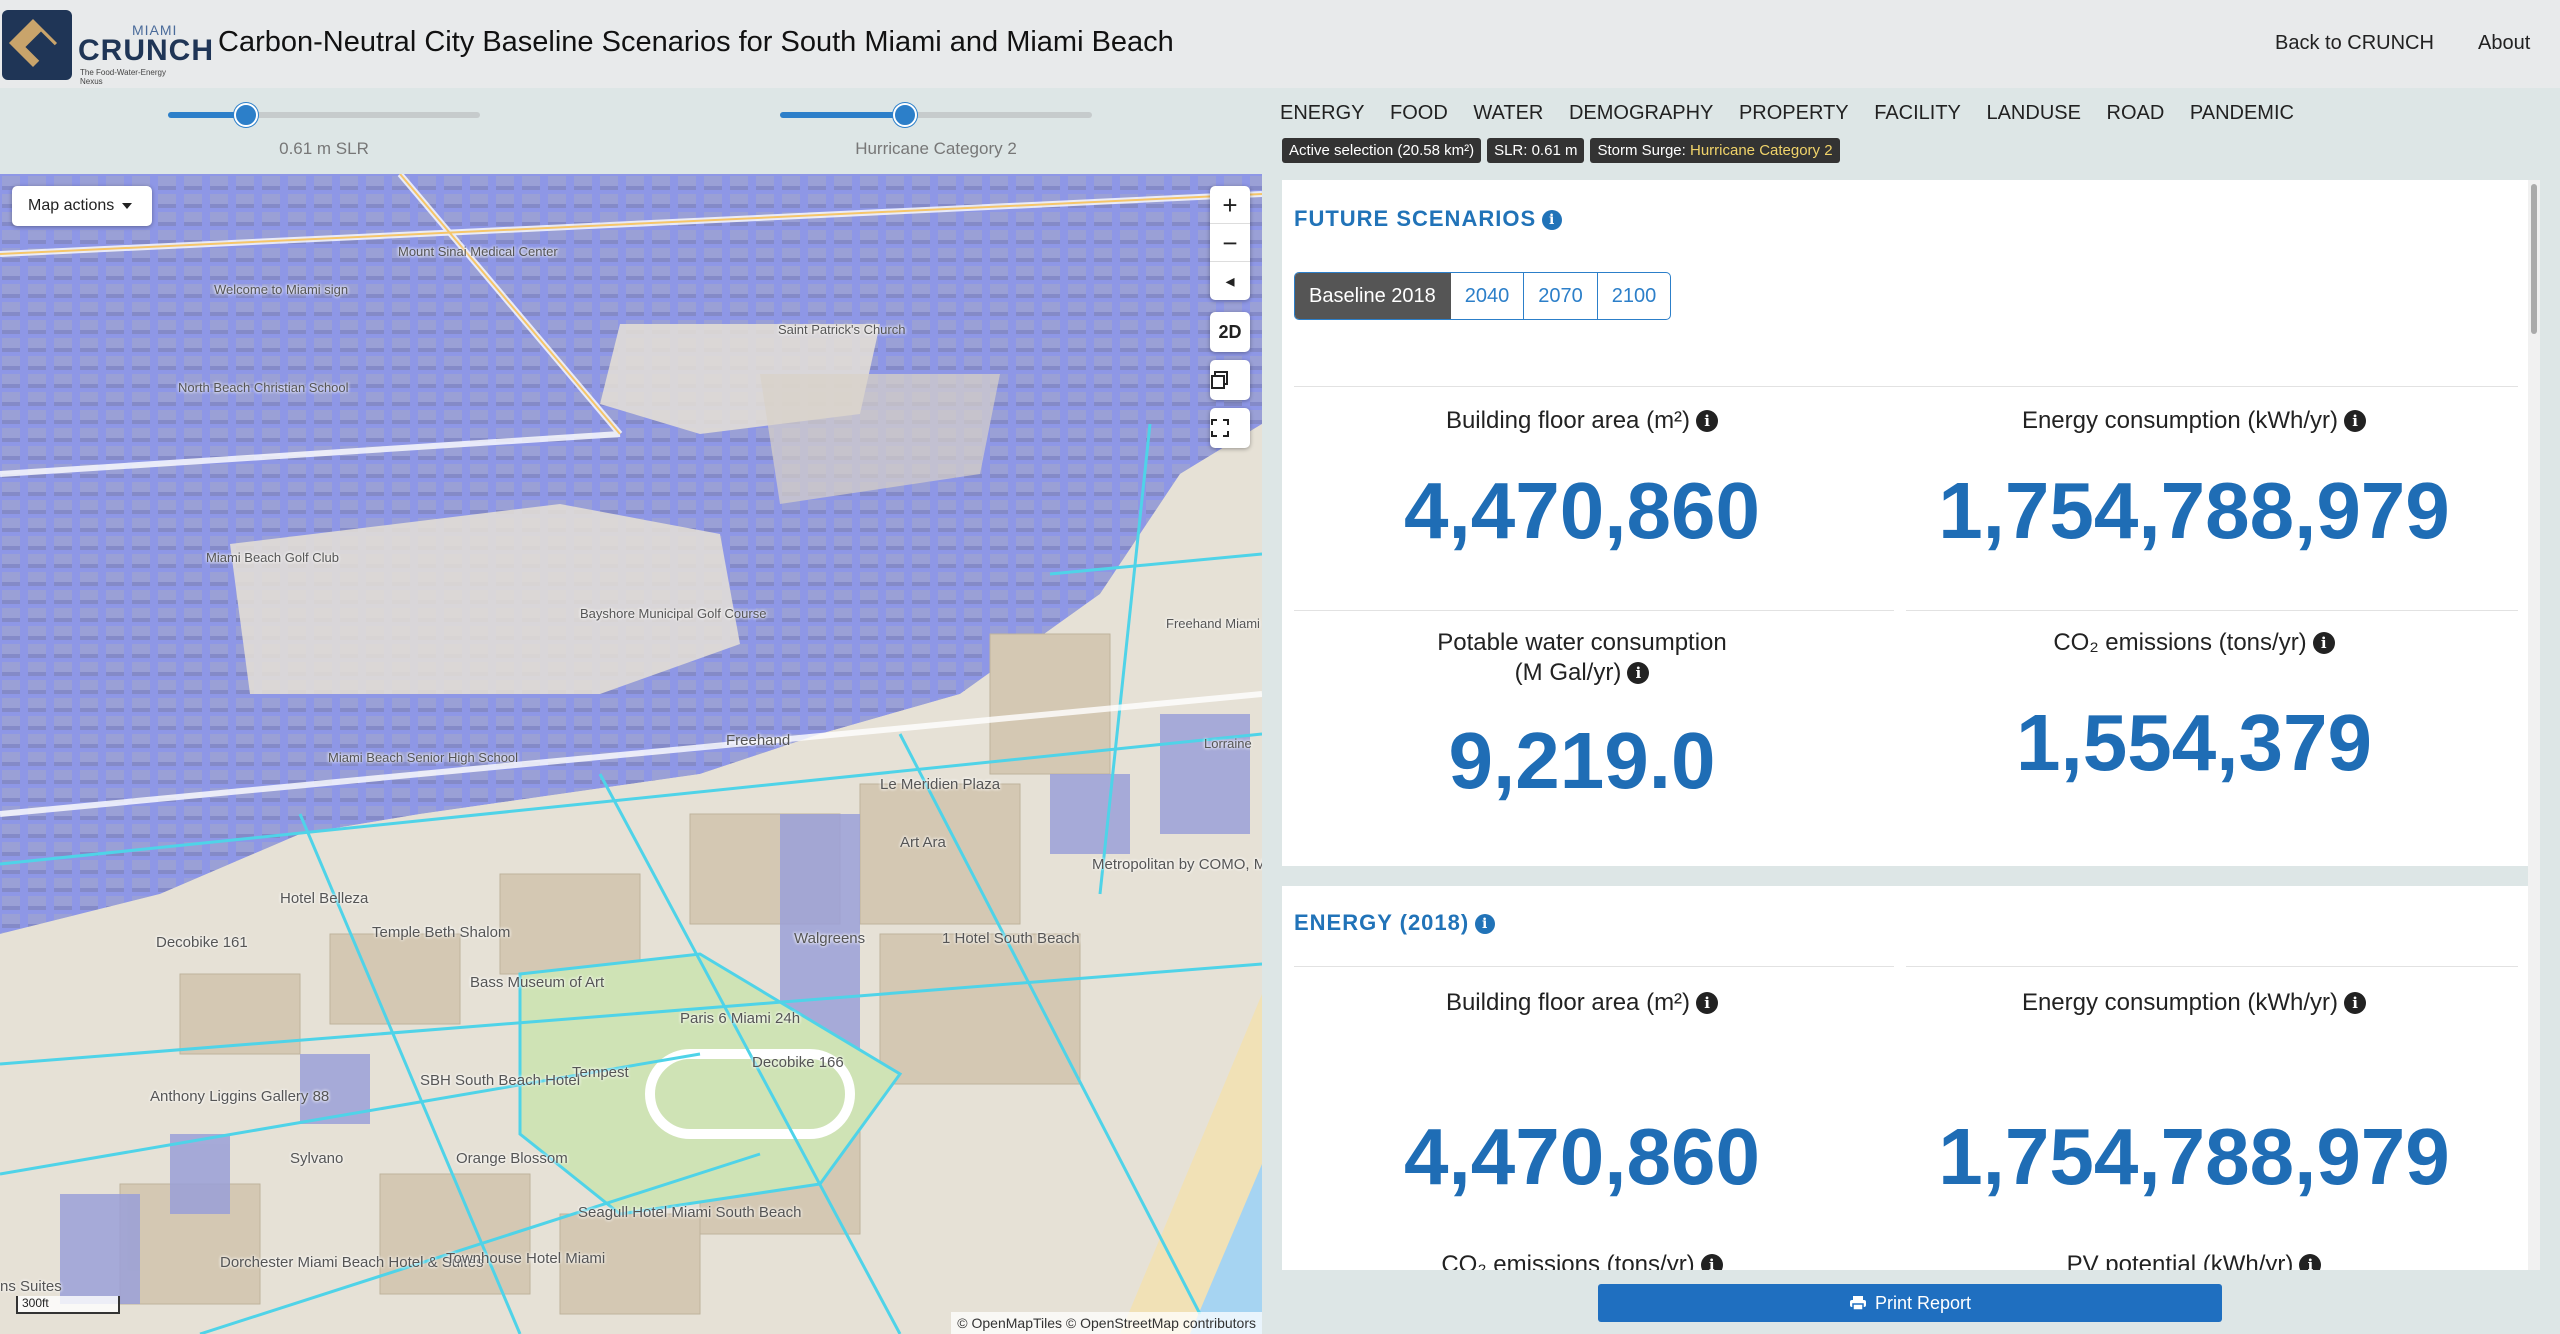  Describe the element at coordinates (2136, 113) in the screenshot. I see `tab-road: ROAD` at that location.